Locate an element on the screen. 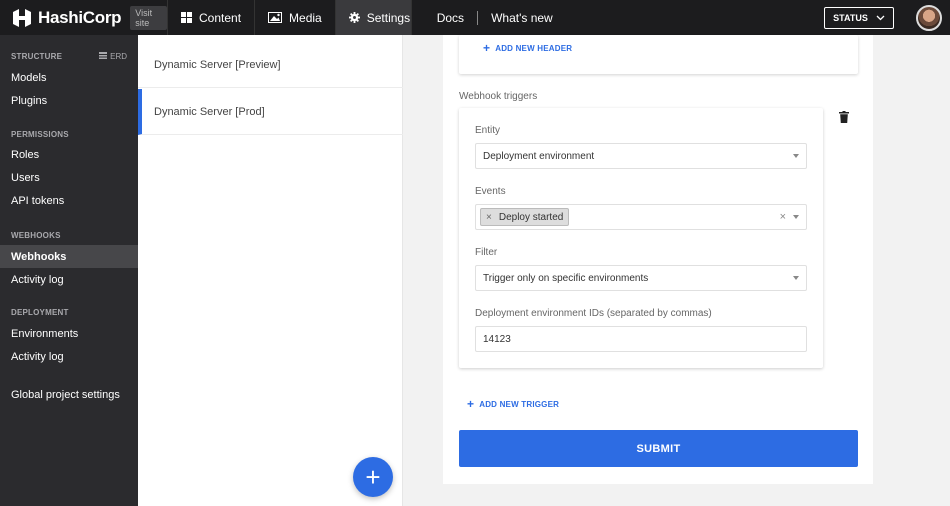 Image resolution: width=950 pixels, height=506 pixels. list-item: Dynamic Server [Preview] is located at coordinates (270, 65).